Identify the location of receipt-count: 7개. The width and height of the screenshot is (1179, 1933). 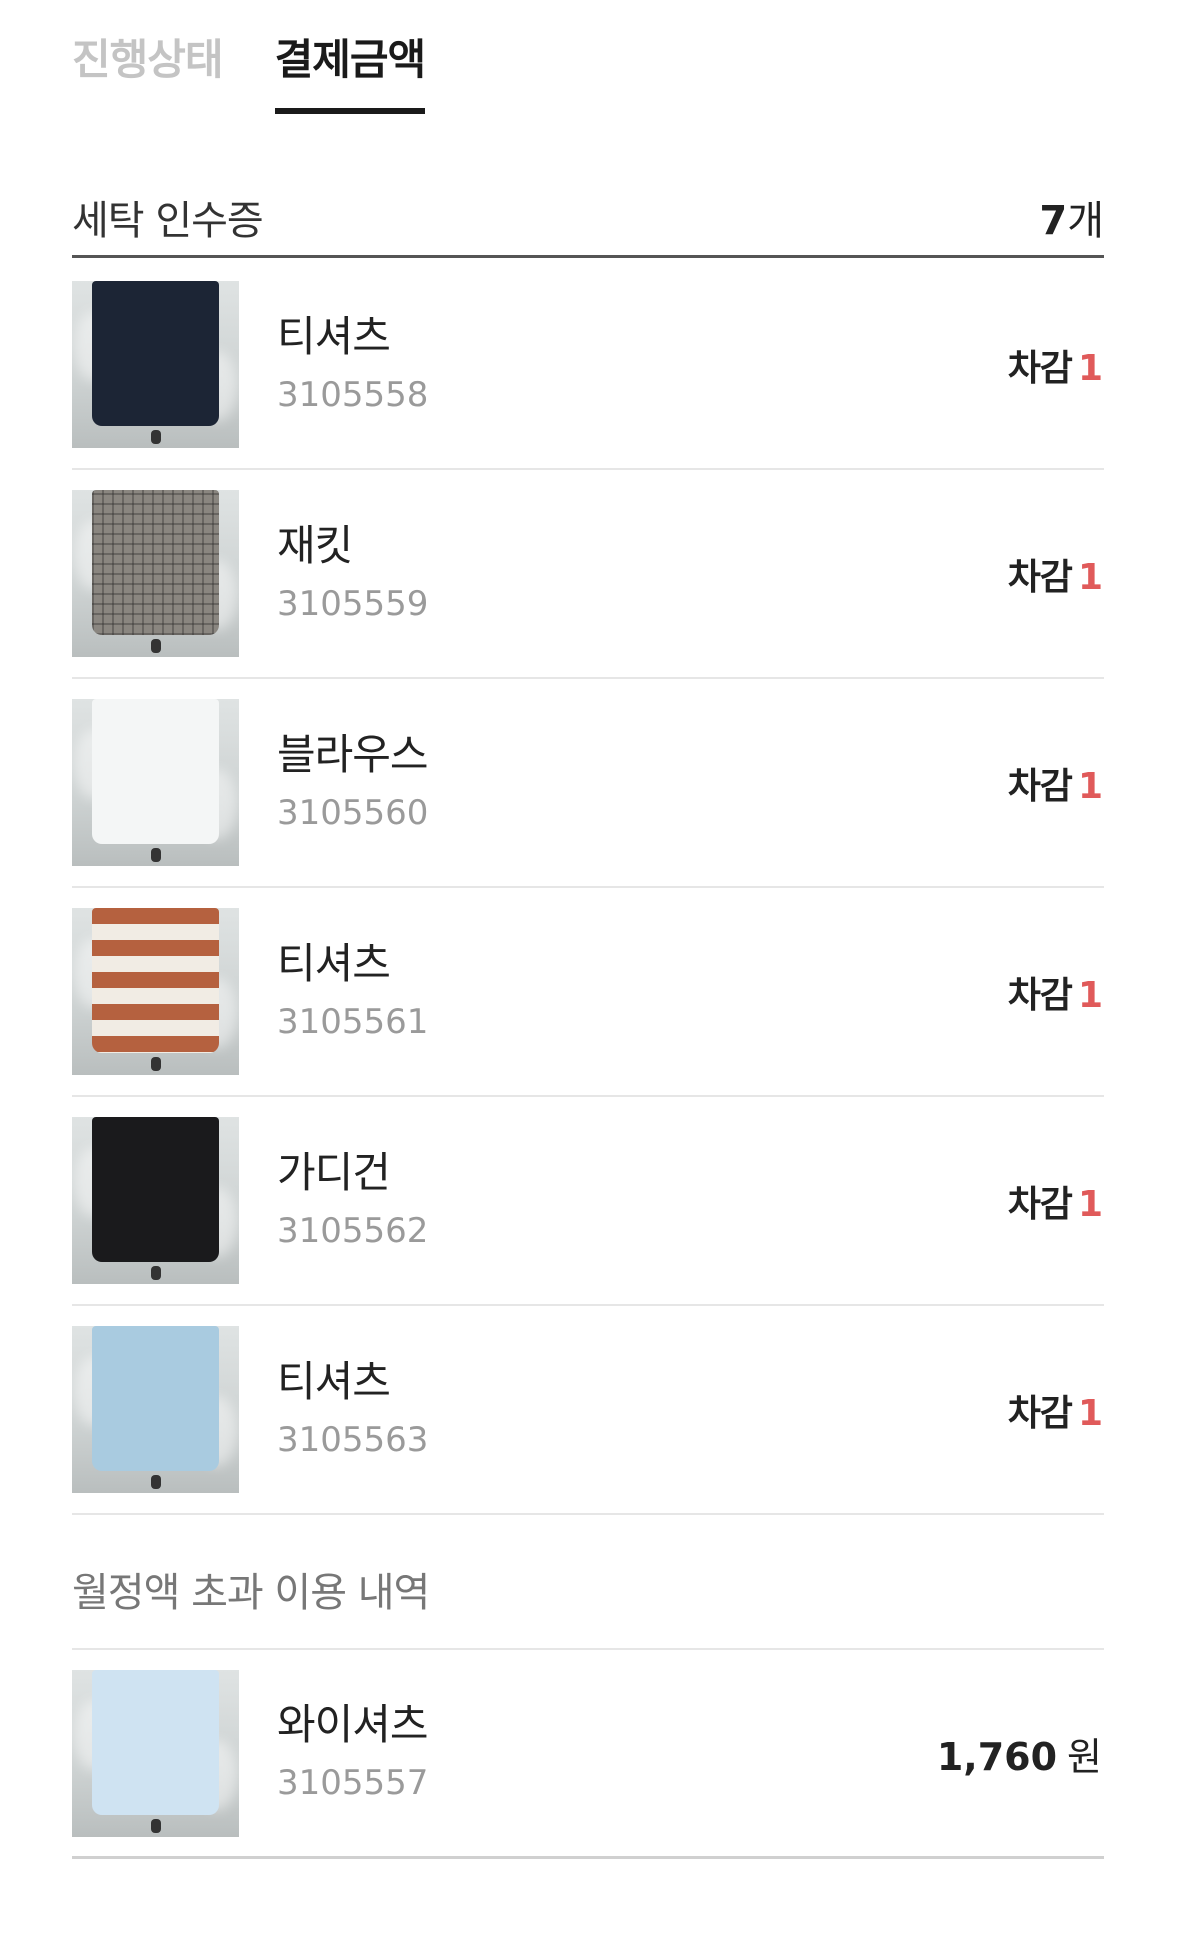
(1071, 217).